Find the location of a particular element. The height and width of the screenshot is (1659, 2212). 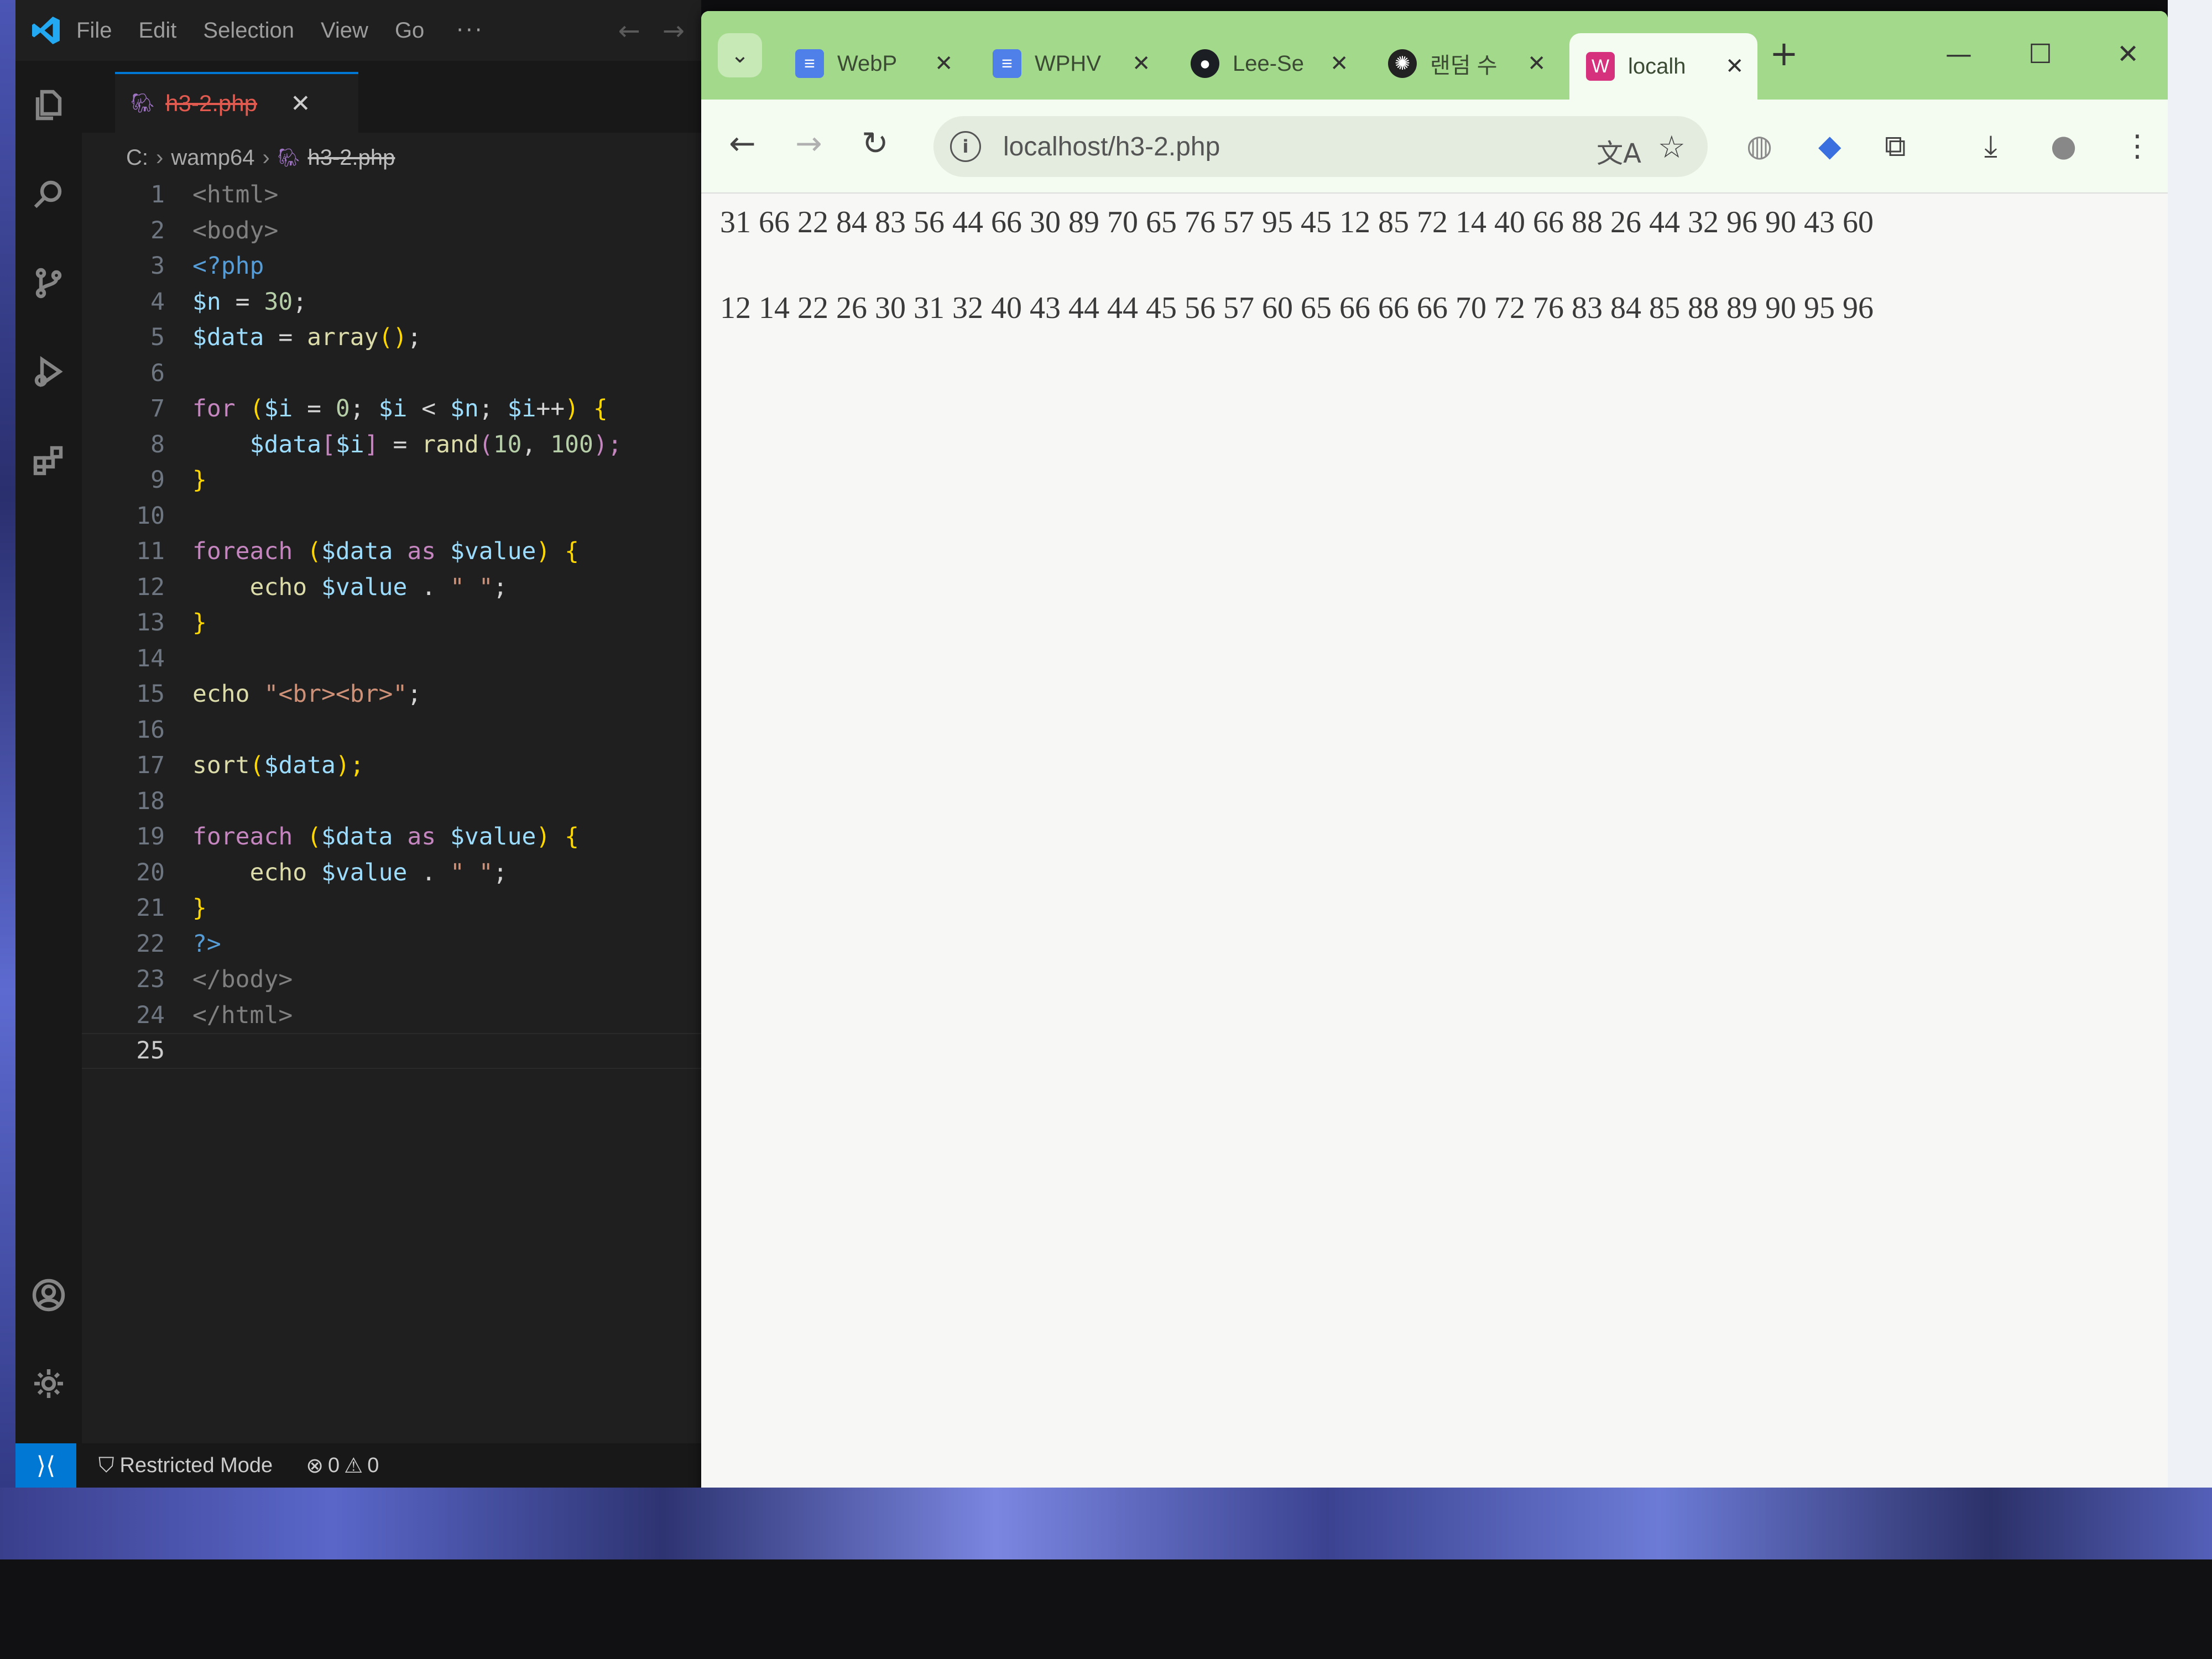

code-token: 30 is located at coordinates (279, 302).